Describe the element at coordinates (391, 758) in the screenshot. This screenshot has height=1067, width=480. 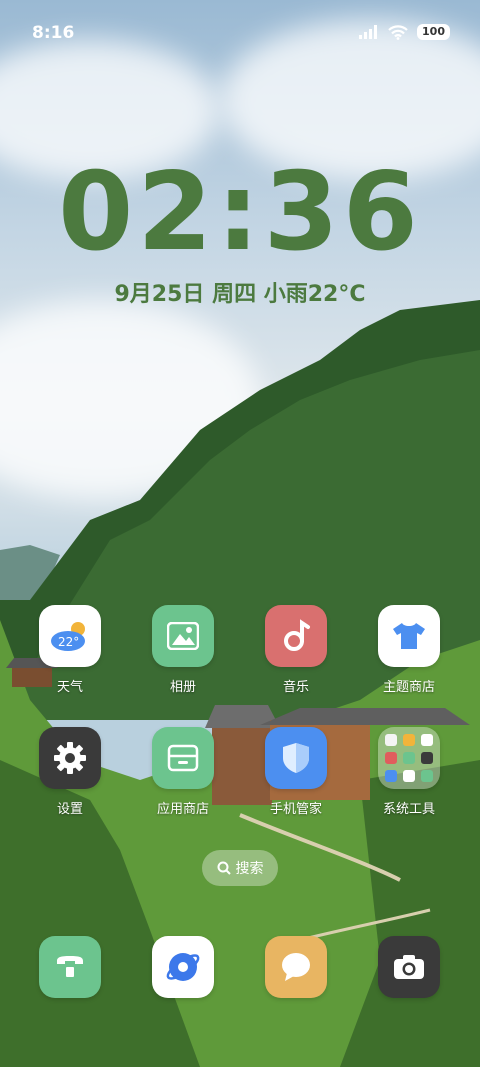
I see `recorder-mini-icon` at that location.